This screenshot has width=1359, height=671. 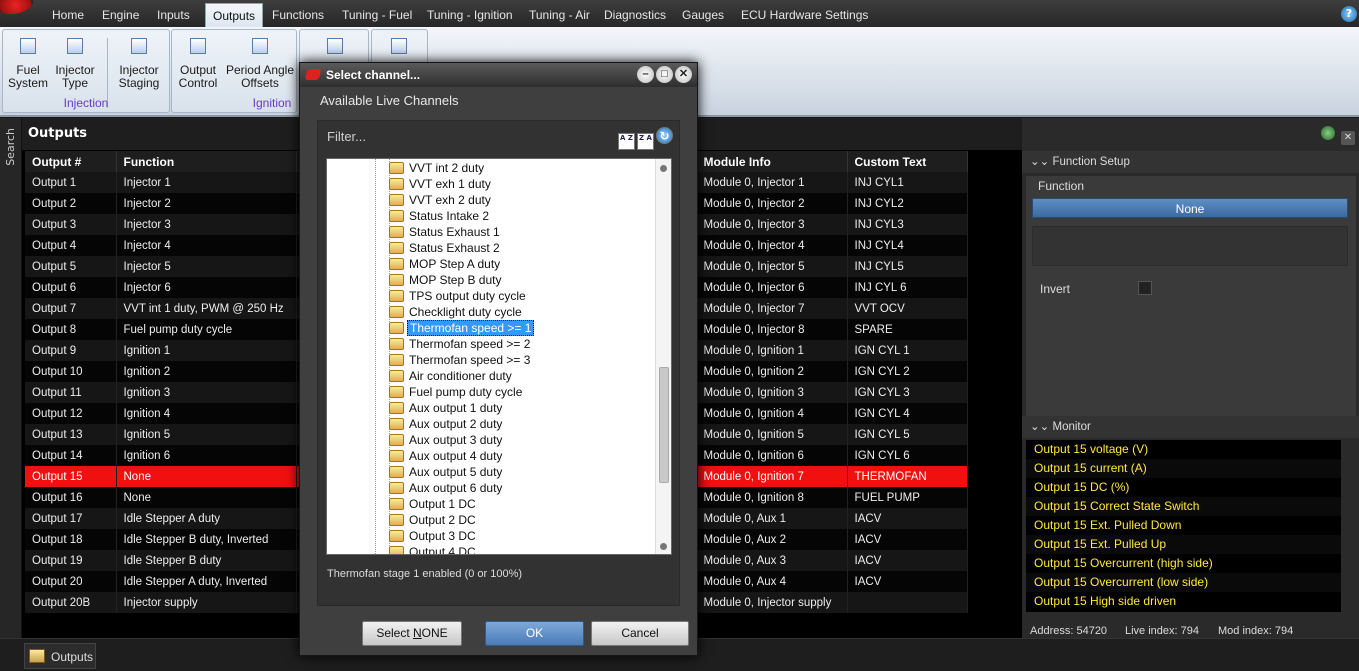 What do you see at coordinates (772, 581) in the screenshot?
I see `cell-module-info: Module 0, Aux 4` at bounding box center [772, 581].